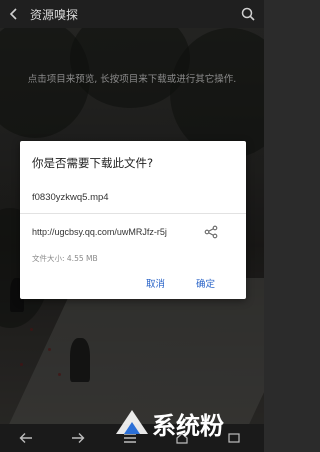  What do you see at coordinates (248, 14) in the screenshot?
I see `search-icon` at bounding box center [248, 14].